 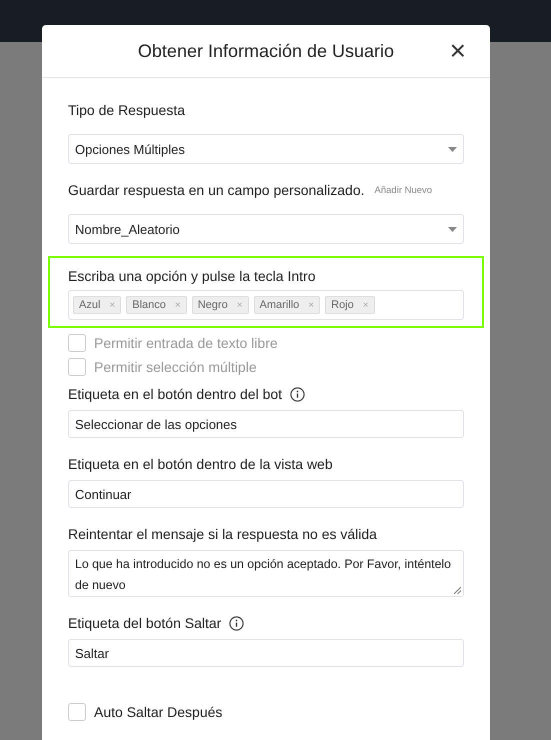 What do you see at coordinates (192, 276) in the screenshot?
I see `field-label: Escriba una opción y pulse la tecla Intro` at bounding box center [192, 276].